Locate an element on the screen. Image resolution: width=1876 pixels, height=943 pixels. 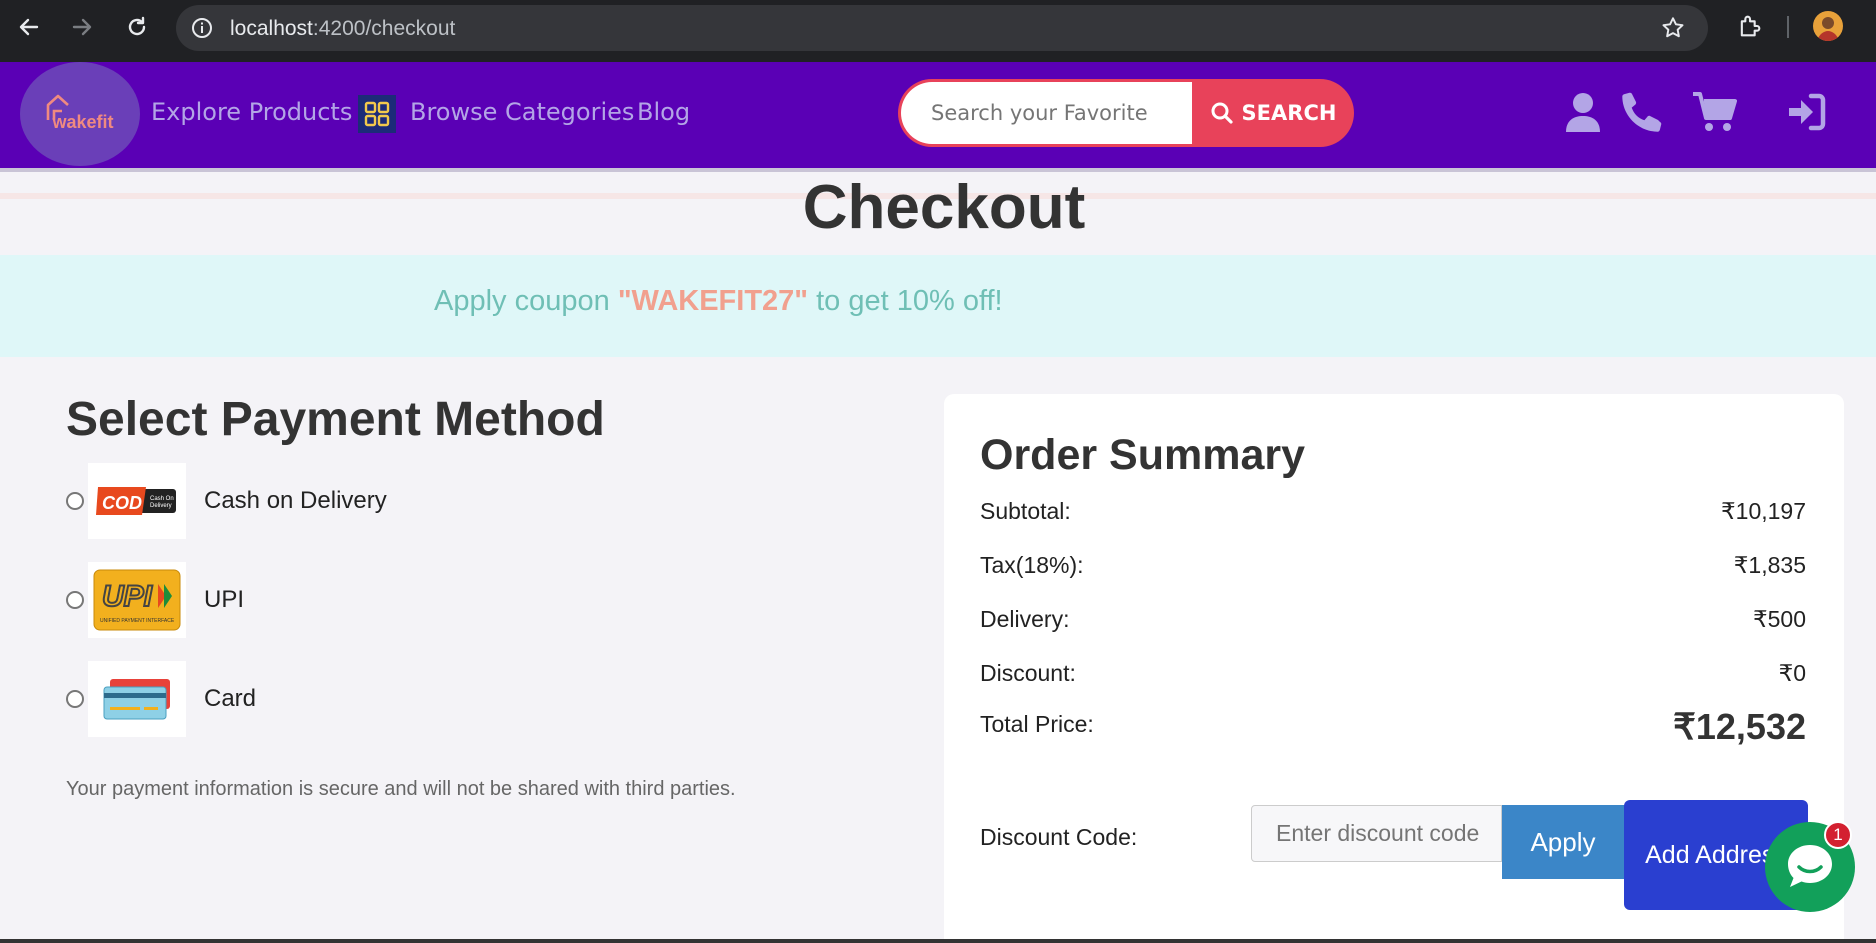
phone-icon is located at coordinates (1642, 114).